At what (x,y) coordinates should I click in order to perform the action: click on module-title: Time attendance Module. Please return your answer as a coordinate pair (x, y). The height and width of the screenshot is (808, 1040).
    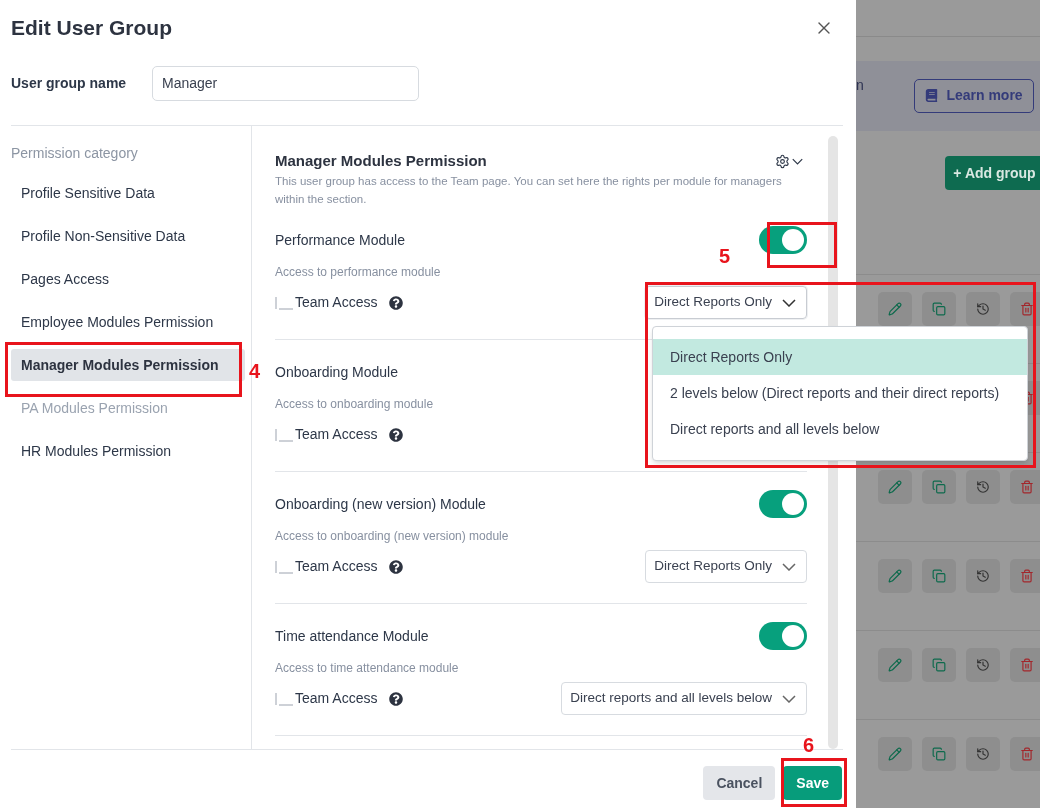
    Looking at the image, I should click on (352, 636).